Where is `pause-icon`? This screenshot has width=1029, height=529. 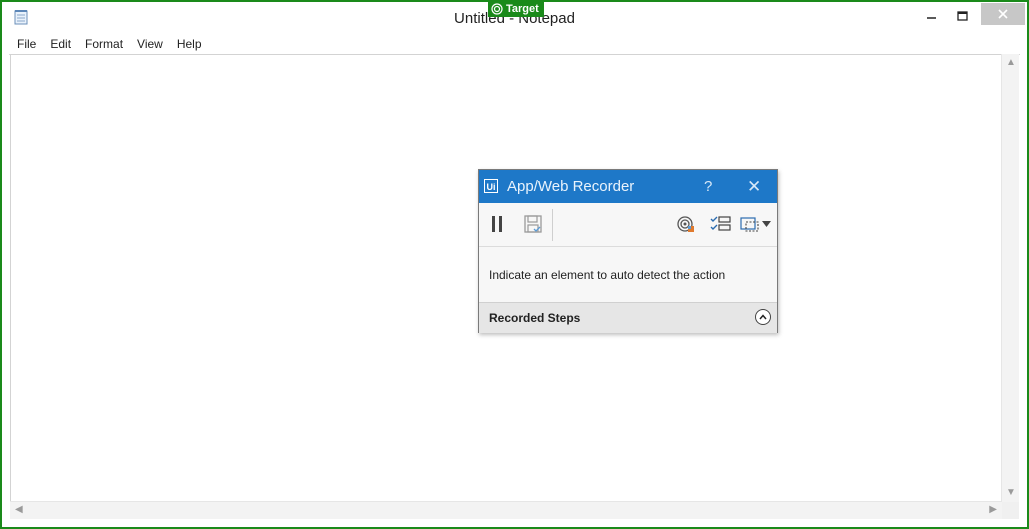 pause-icon is located at coordinates (497, 224).